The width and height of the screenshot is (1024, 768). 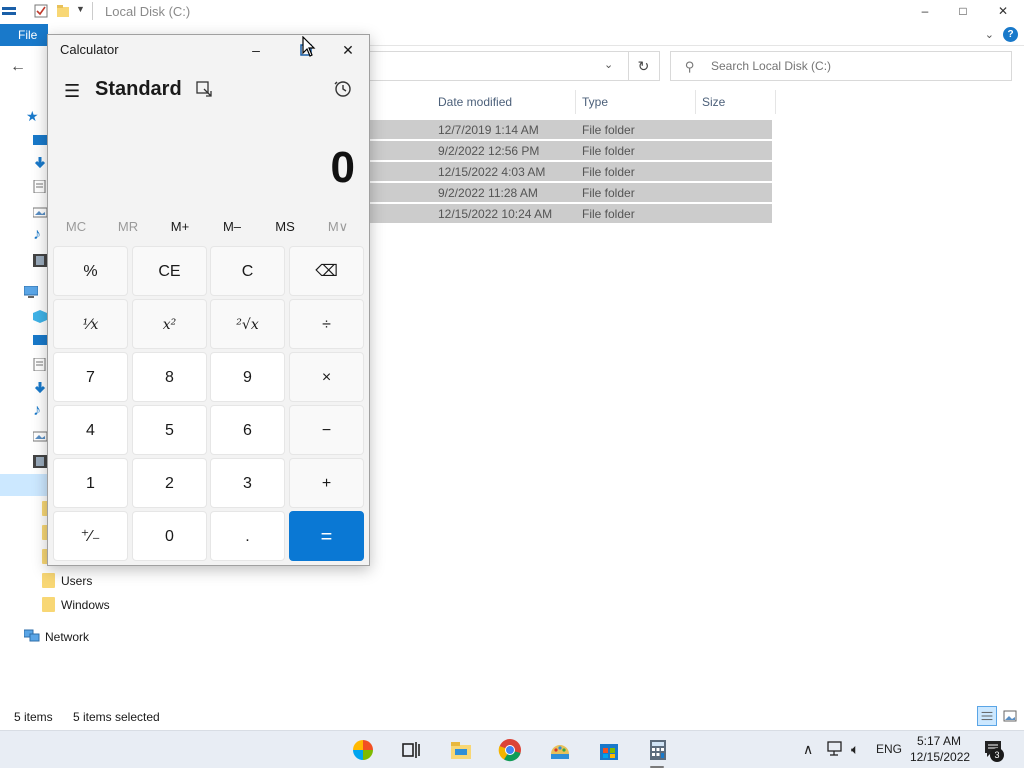 I want to click on reciprocal-button: ¹⁄x, so click(x=90, y=324).